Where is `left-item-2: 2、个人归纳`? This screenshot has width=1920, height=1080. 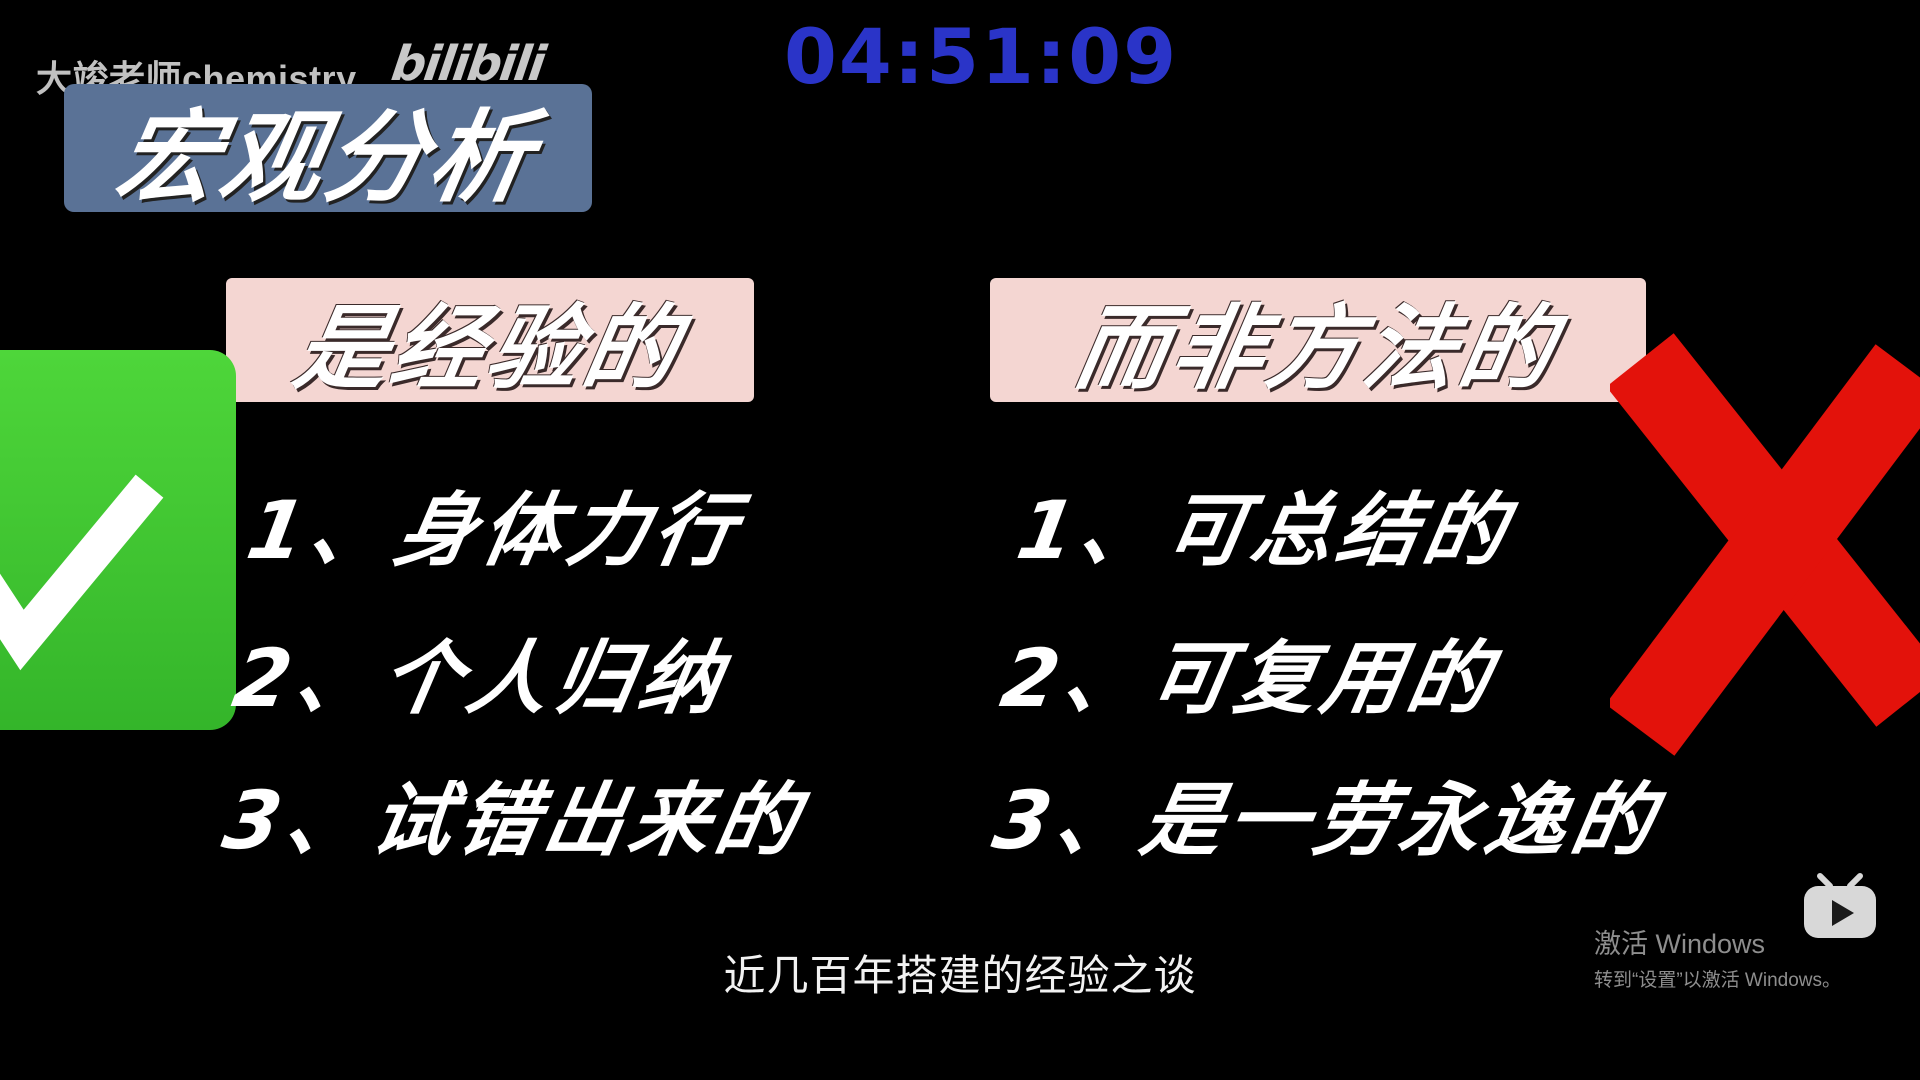 left-item-2: 2、个人归纳 is located at coordinates (480, 678).